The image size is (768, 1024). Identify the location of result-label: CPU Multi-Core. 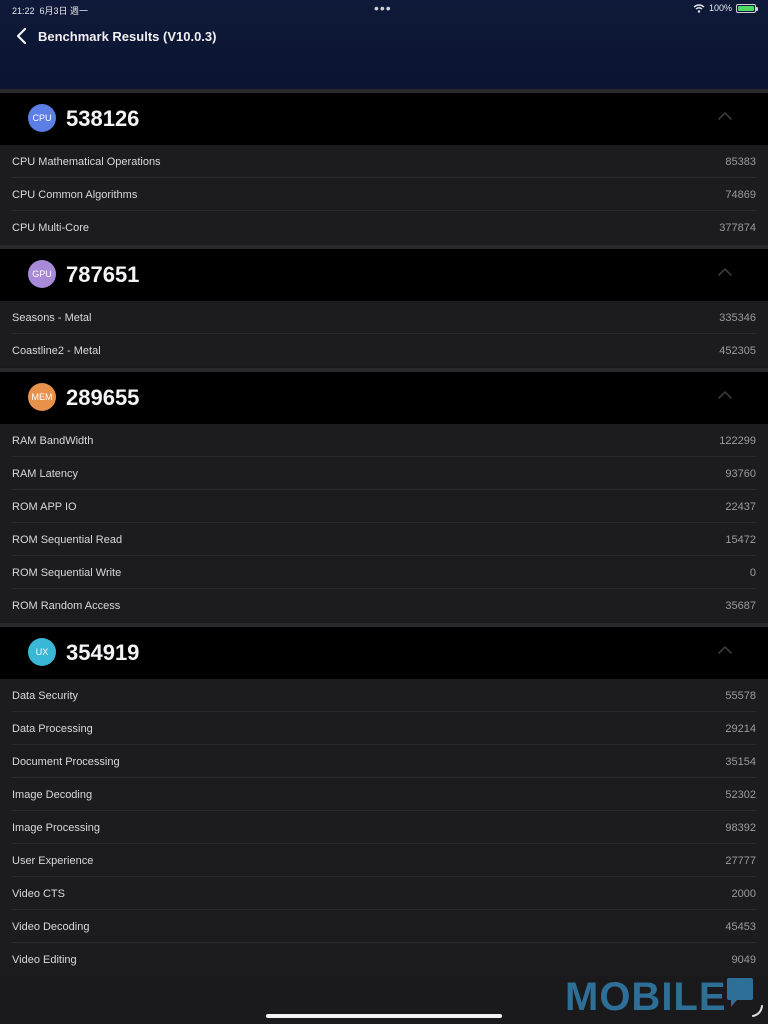
(51, 228).